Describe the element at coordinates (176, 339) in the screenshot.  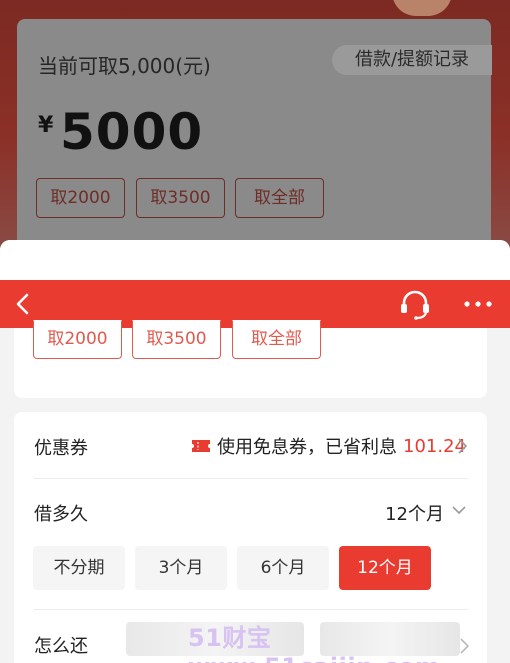
I see `quick-amount-3500-button-alt: 取3500` at that location.